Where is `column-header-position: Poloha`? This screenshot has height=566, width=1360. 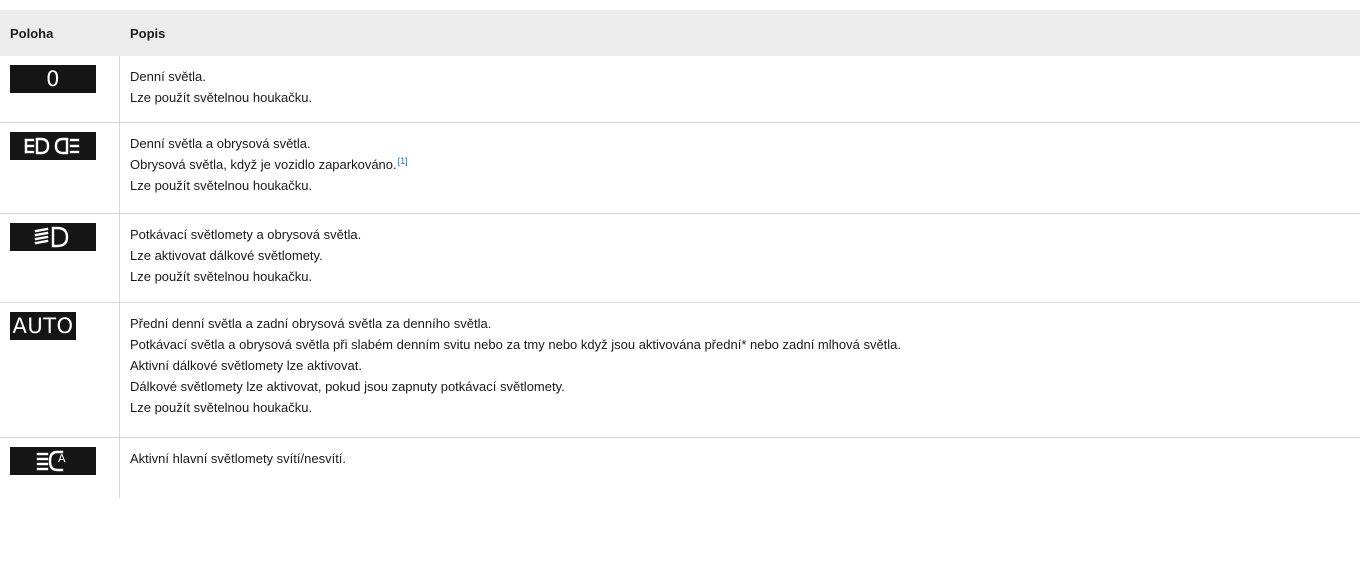
column-header-position: Poloha is located at coordinates (32, 33).